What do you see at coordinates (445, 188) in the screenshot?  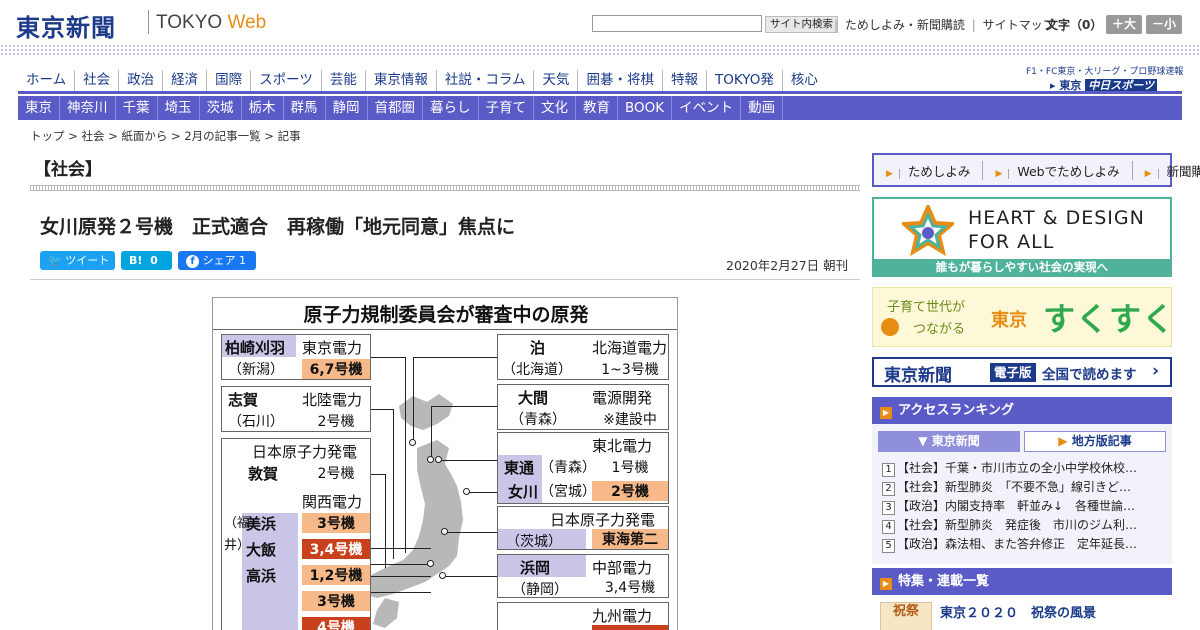 I see `section-divider` at bounding box center [445, 188].